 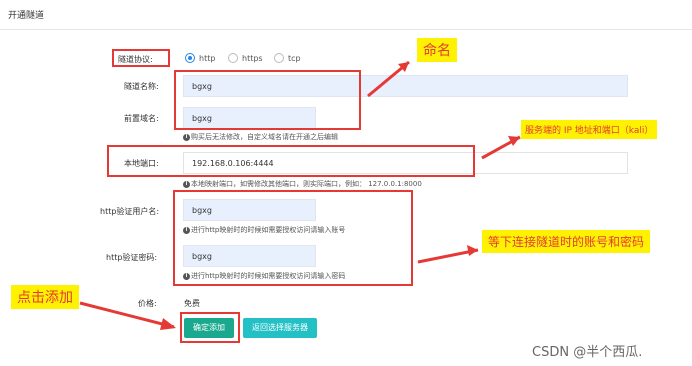 I want to click on local-port-hint-text: 本地映射端口，如需修改其他端口，则实际端口，例如： 127.0.0.1:8000, so click(x=306, y=184).